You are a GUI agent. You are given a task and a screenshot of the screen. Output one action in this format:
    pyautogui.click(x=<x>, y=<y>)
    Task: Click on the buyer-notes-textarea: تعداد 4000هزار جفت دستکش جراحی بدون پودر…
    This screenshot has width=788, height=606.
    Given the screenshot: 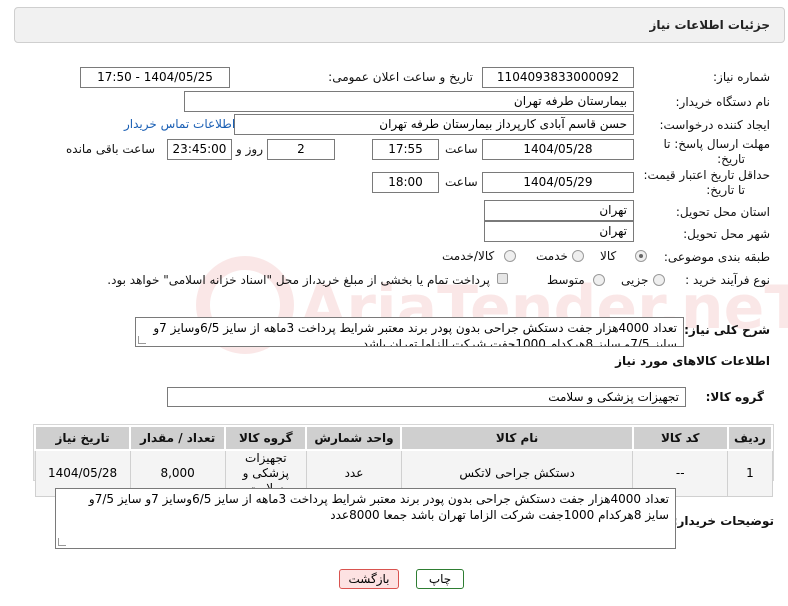 What is the action you would take?
    pyautogui.click(x=365, y=518)
    